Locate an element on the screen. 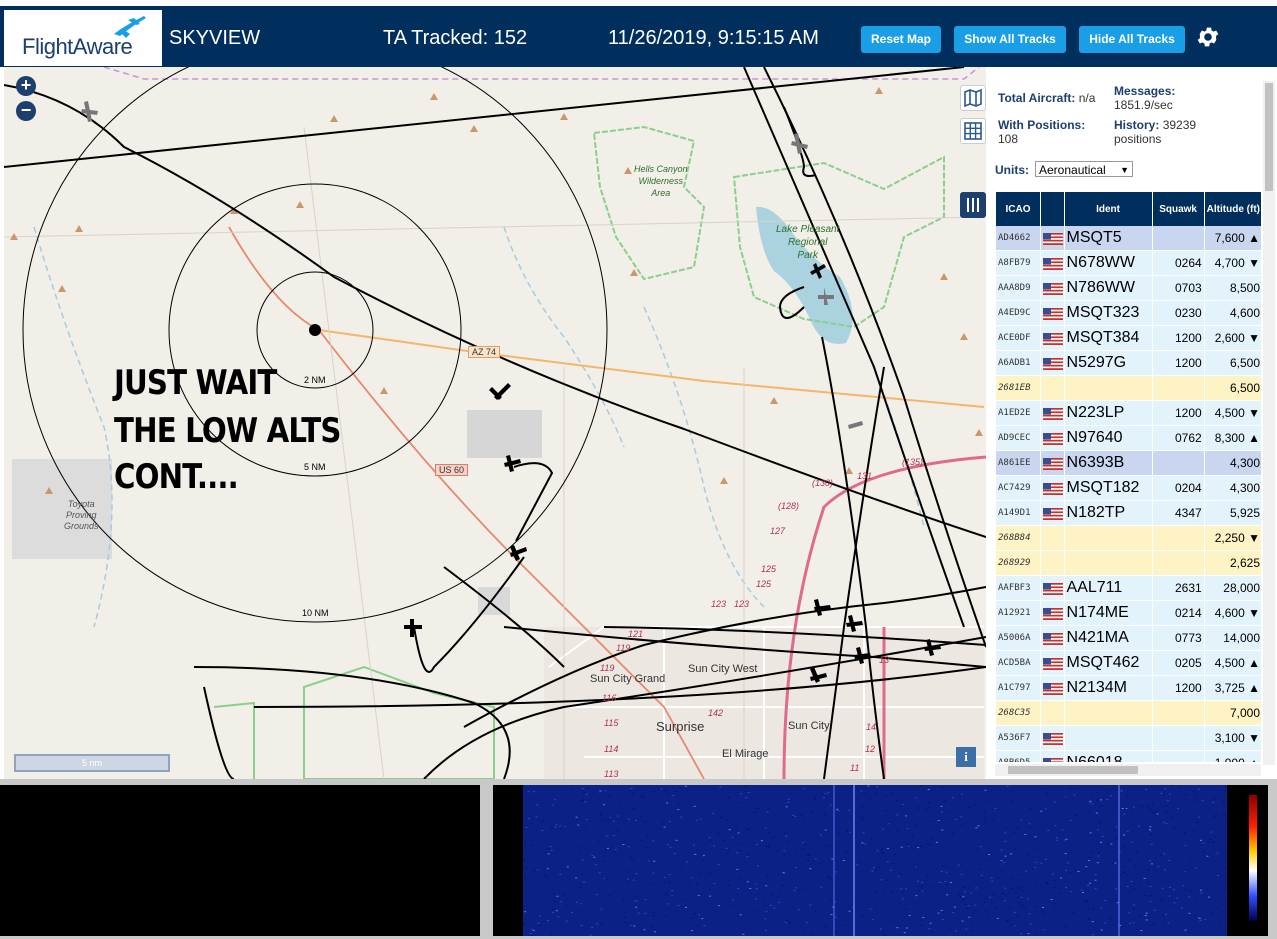  aircraft-row: A12921 N174ME 0214 4,600 ▼ is located at coordinates (1128, 613).